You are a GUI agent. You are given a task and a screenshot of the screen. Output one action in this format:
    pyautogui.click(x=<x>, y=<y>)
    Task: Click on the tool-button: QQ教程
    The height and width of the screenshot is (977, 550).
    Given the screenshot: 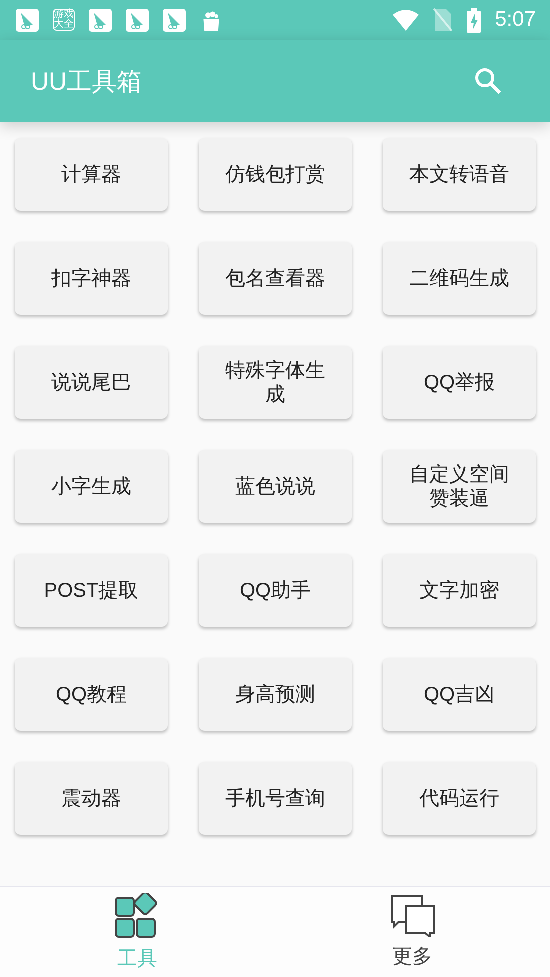 What is the action you would take?
    pyautogui.click(x=91, y=694)
    